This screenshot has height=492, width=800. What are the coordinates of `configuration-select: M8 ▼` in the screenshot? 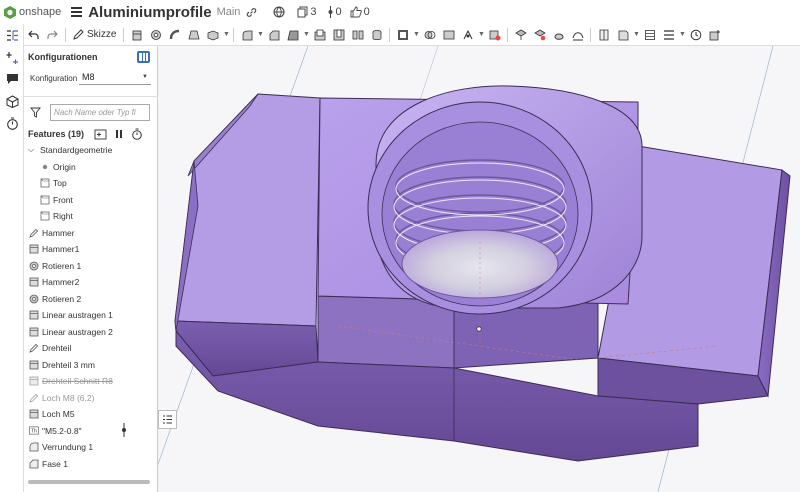 It's located at (115, 77).